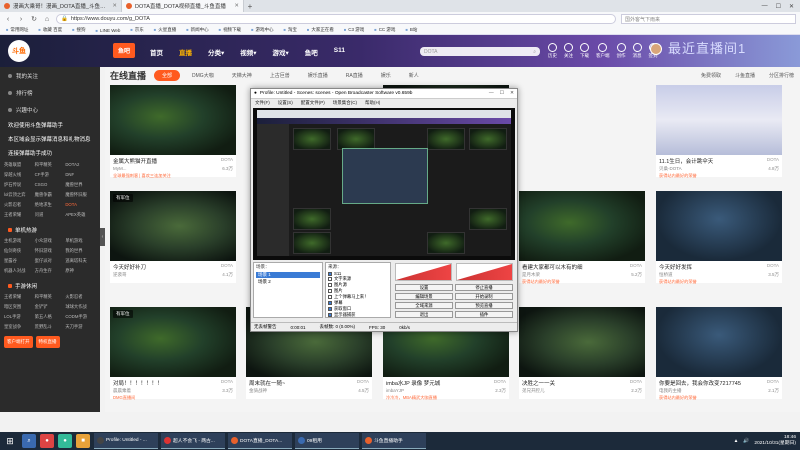  What do you see at coordinates (80, 205) in the screenshot?
I see `sidebar-category-link: DOTA` at bounding box center [80, 205].